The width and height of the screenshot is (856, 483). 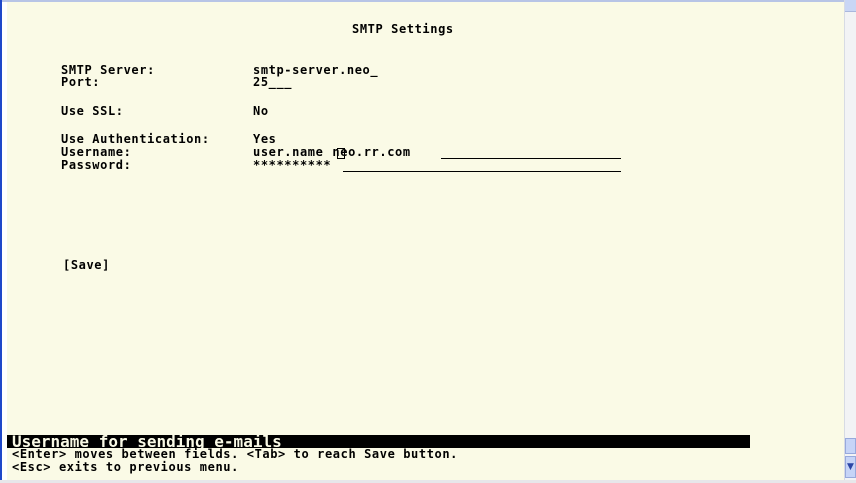 What do you see at coordinates (292, 165) in the screenshot?
I see `password-input: **********` at bounding box center [292, 165].